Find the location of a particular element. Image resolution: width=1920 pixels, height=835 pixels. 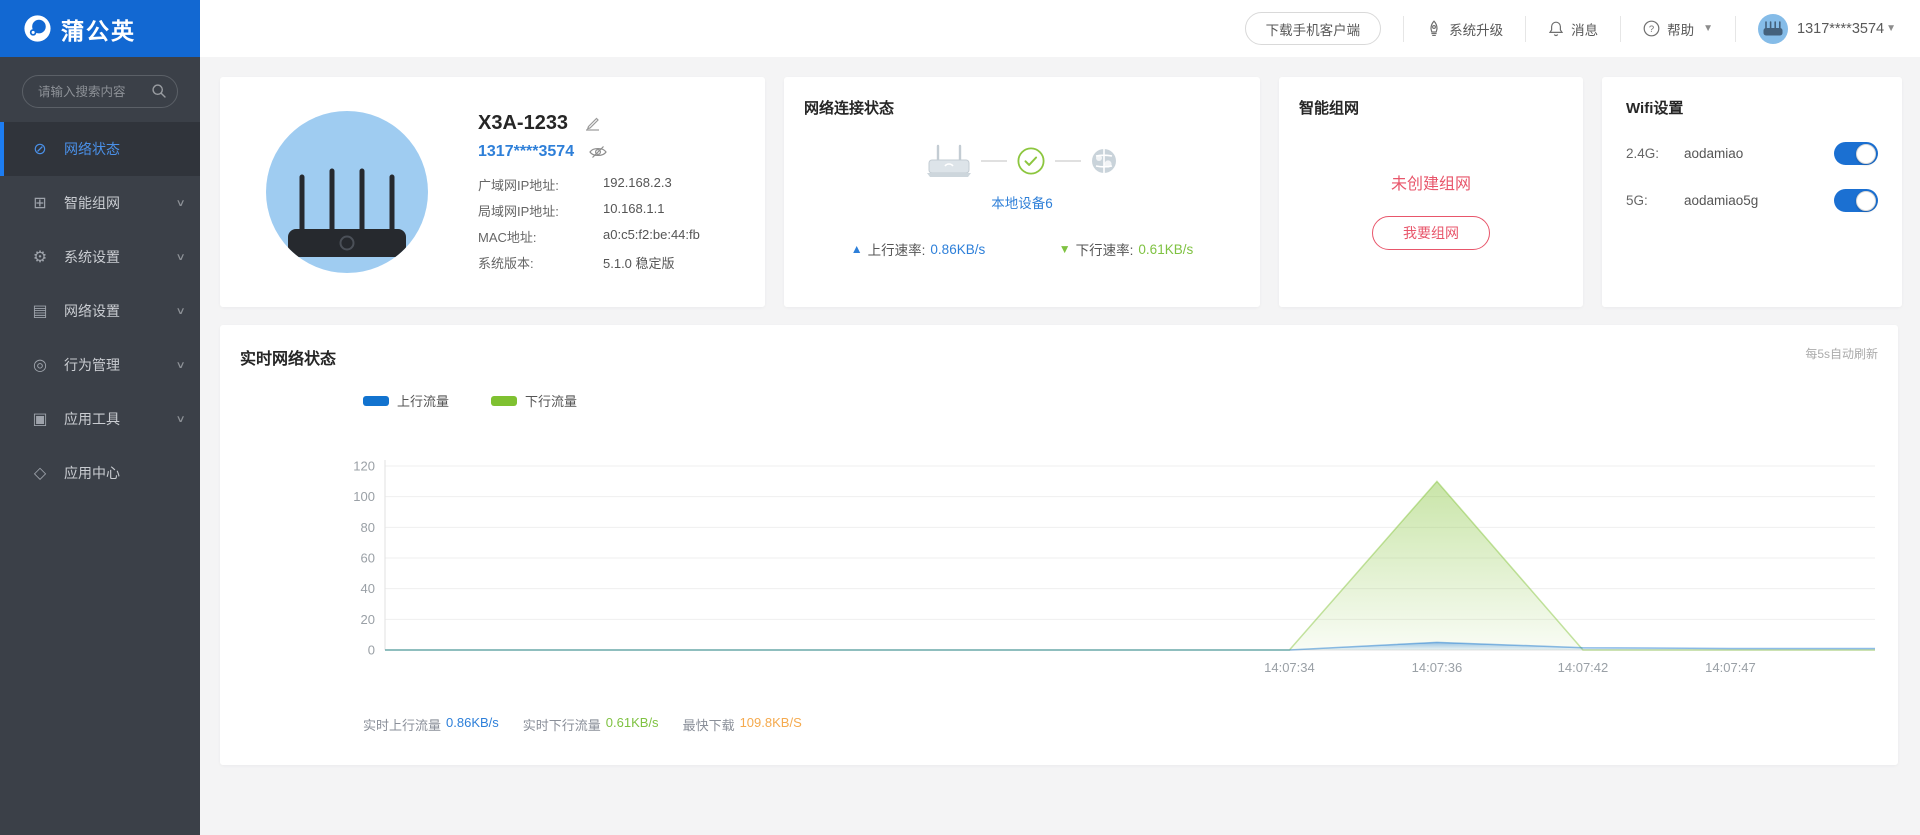

eye-off-icon is located at coordinates (598, 152).